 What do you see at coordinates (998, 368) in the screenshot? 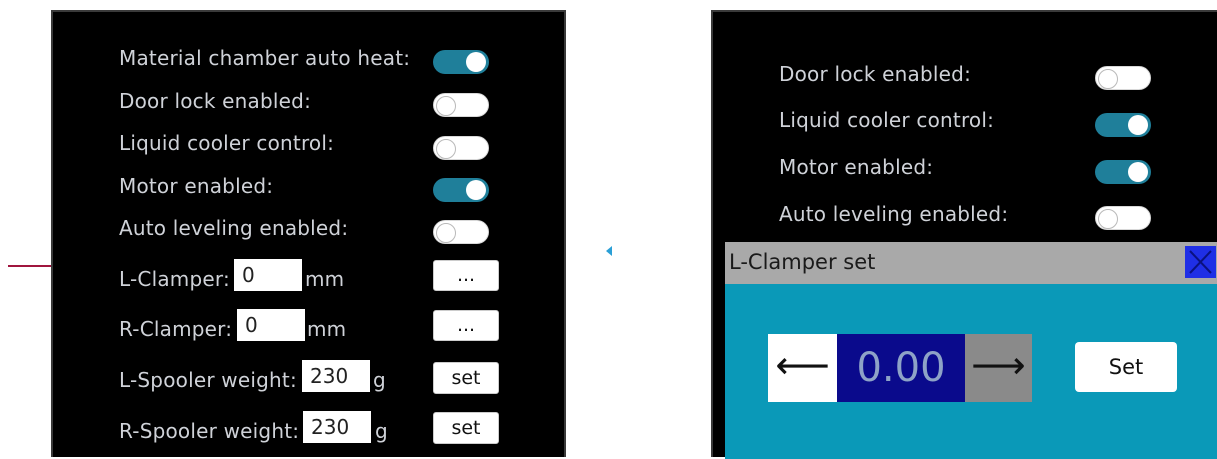
I see `increment-arrow-button: ⟶` at bounding box center [998, 368].